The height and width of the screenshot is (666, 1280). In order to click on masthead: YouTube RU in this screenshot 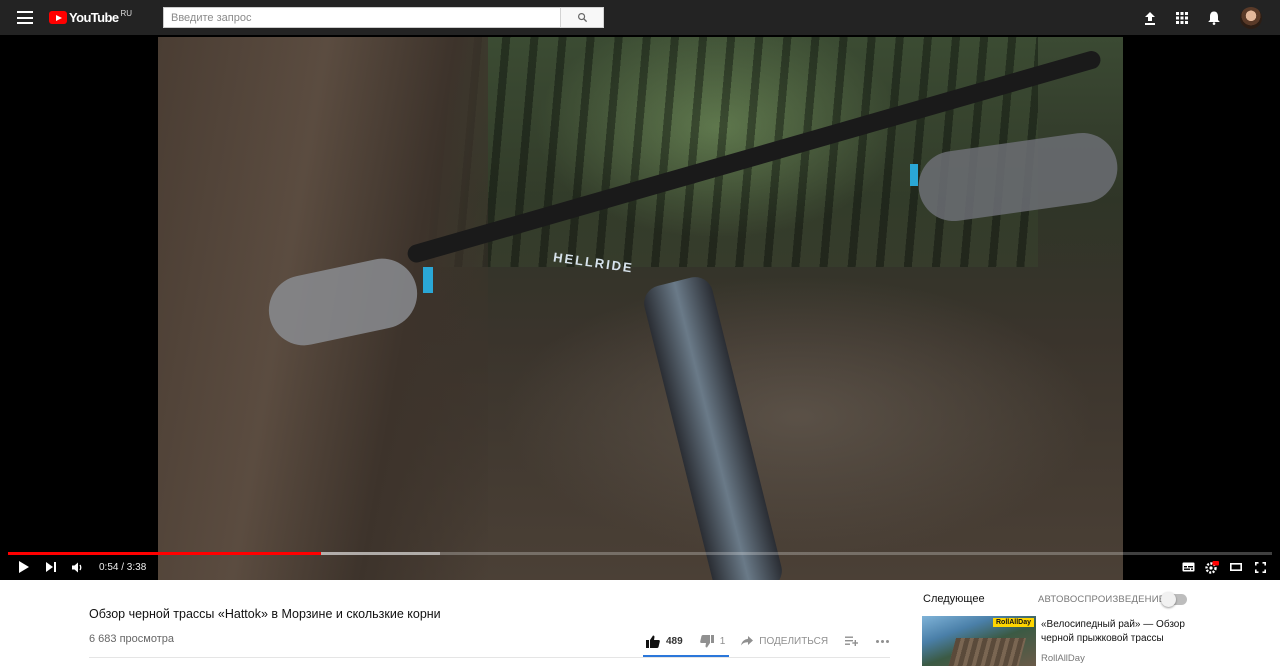, I will do `click(640, 17)`.